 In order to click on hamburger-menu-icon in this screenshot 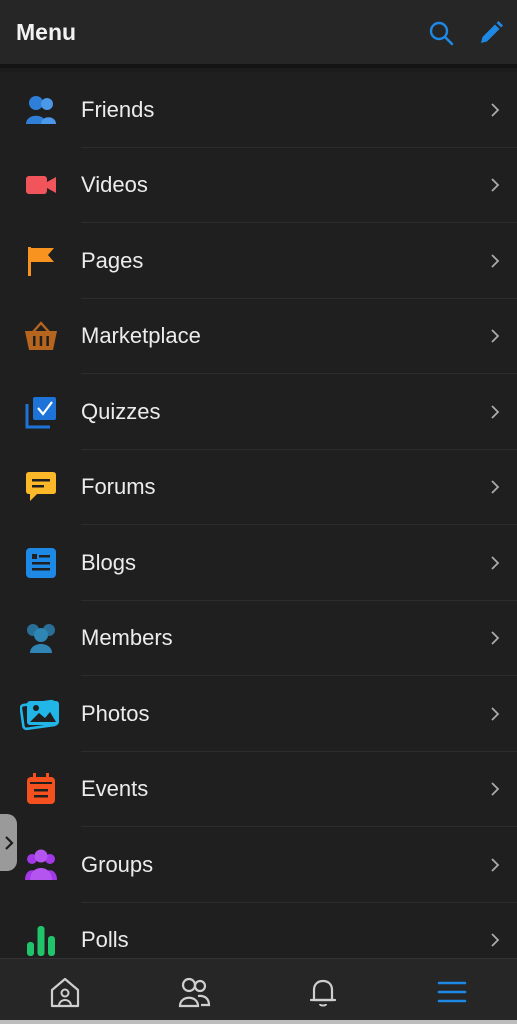, I will do `click(452, 991)`.